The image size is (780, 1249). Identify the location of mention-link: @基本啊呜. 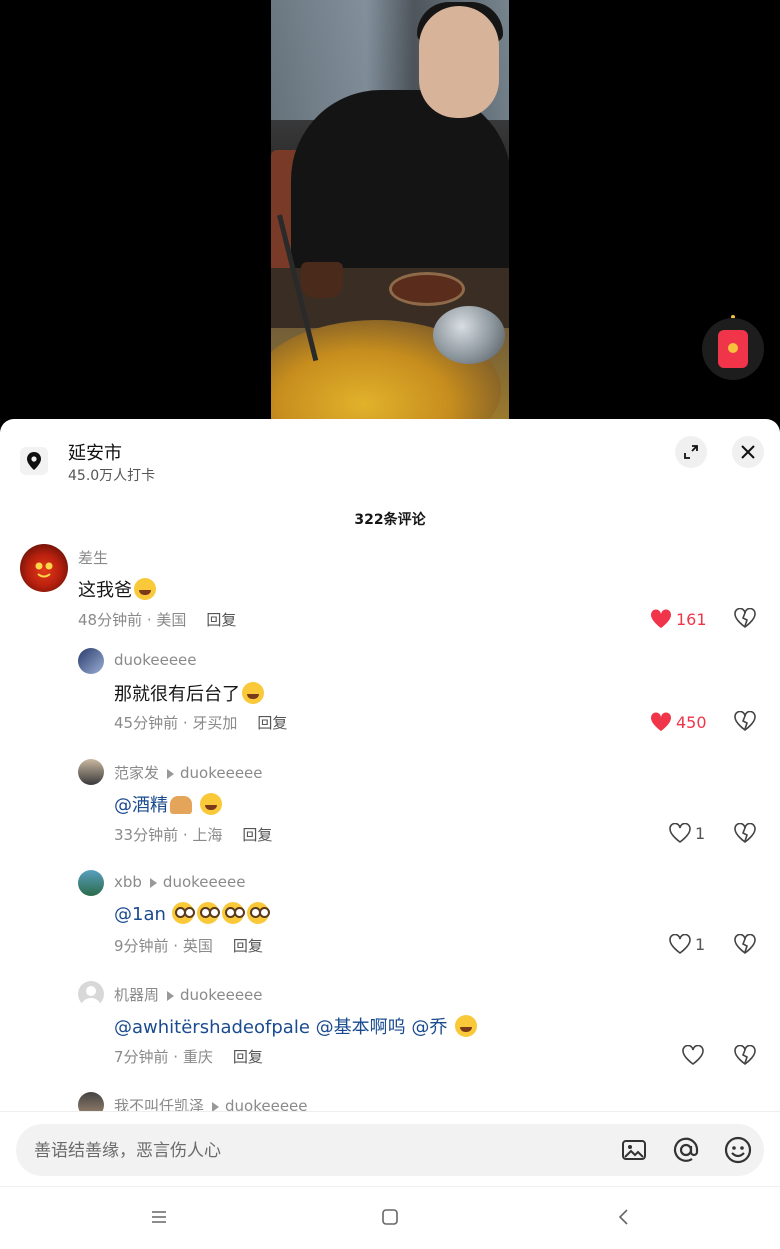
(361, 1027).